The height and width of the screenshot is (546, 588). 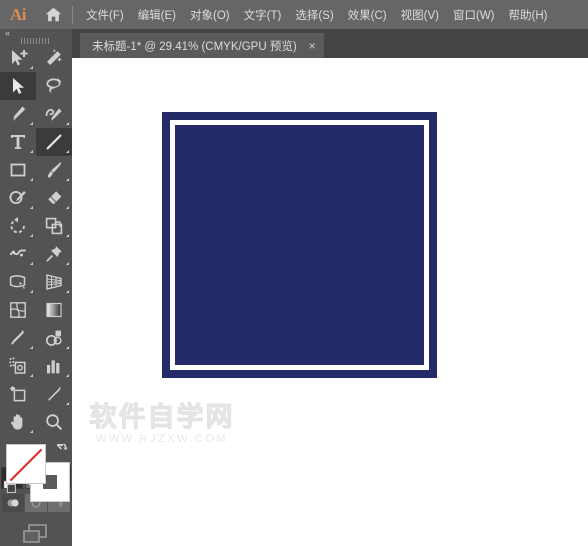 I want to click on artboard-icon, so click(x=18, y=394).